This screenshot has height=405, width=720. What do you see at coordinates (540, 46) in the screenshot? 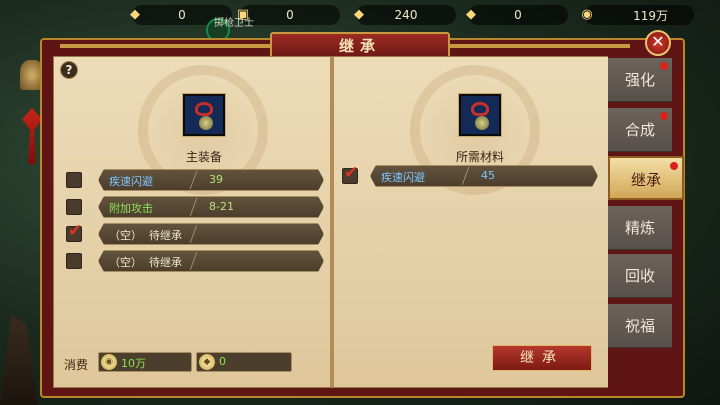
I see `header-ornament-right` at bounding box center [540, 46].